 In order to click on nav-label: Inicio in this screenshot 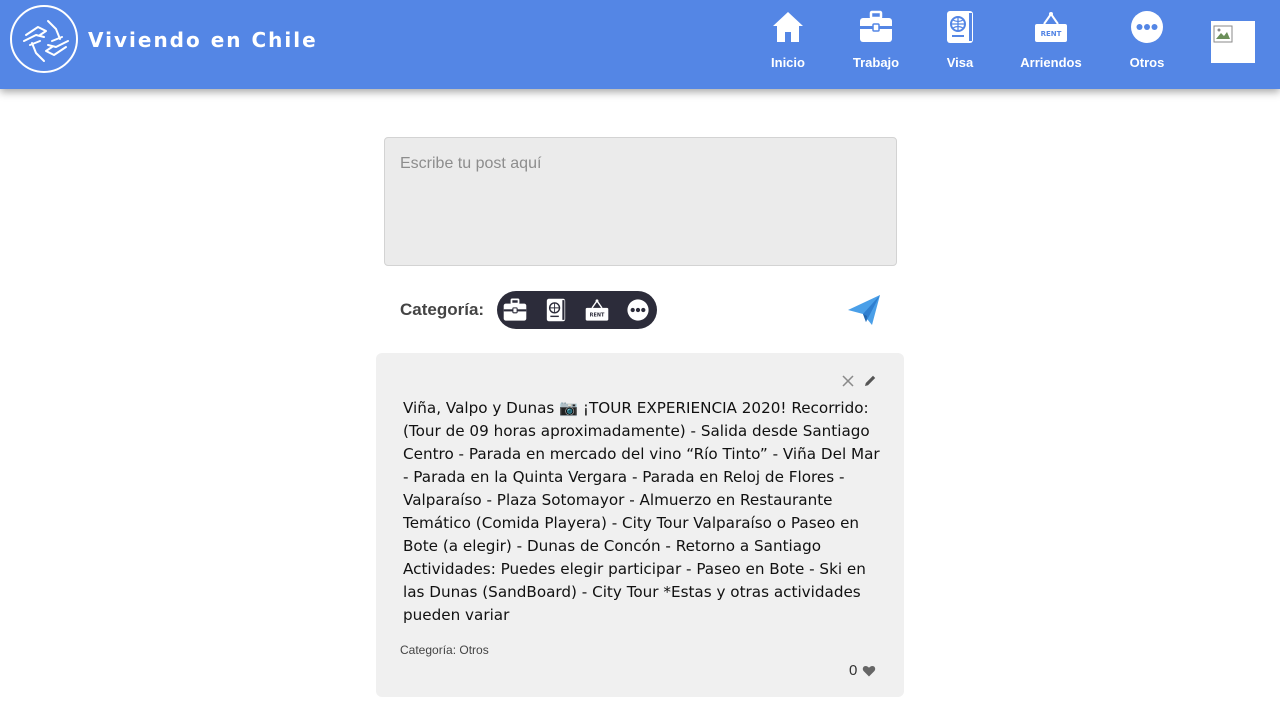, I will do `click(788, 62)`.